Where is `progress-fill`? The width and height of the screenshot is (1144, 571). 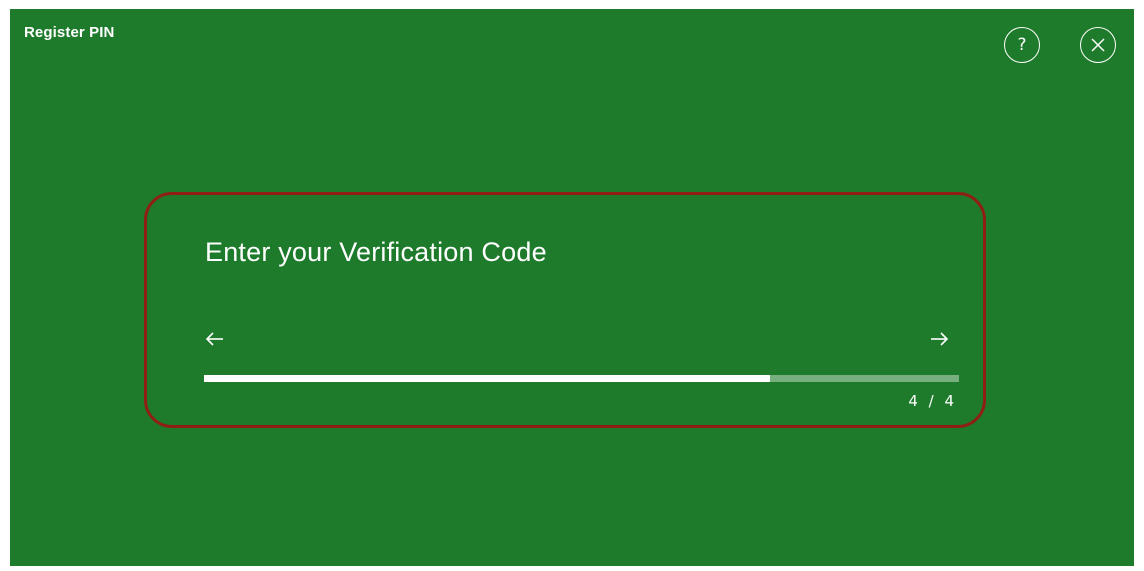
progress-fill is located at coordinates (487, 378).